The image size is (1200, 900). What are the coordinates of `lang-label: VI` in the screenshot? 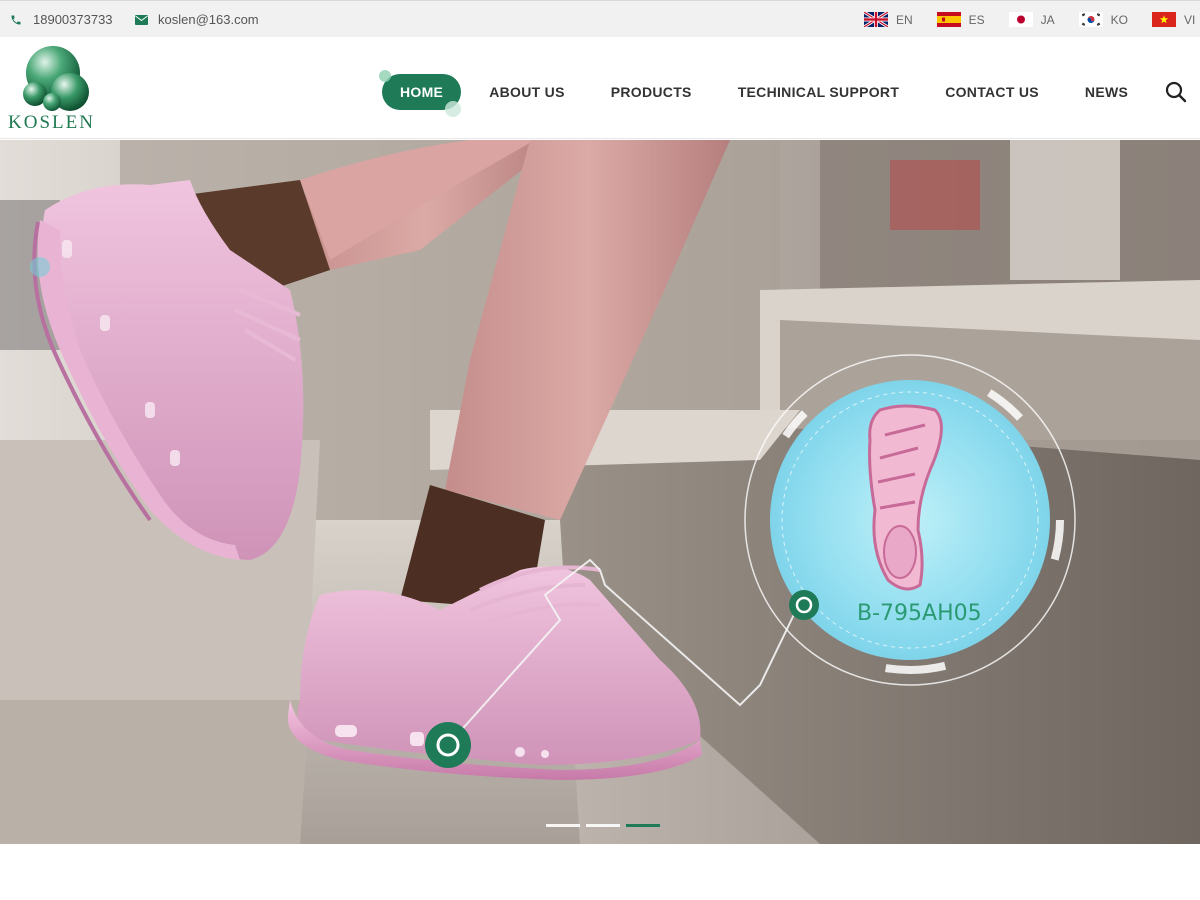 It's located at (1190, 19).